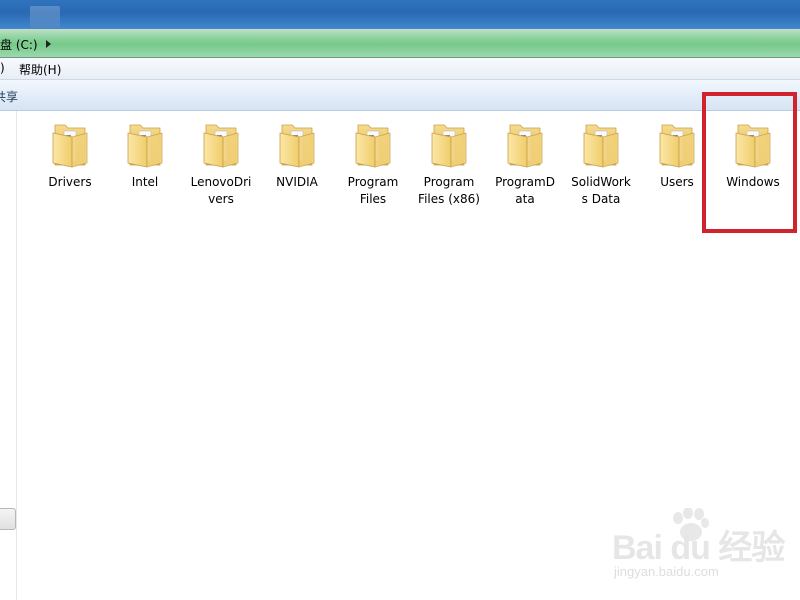  I want to click on folder-item: Program Files (x86), so click(449, 163).